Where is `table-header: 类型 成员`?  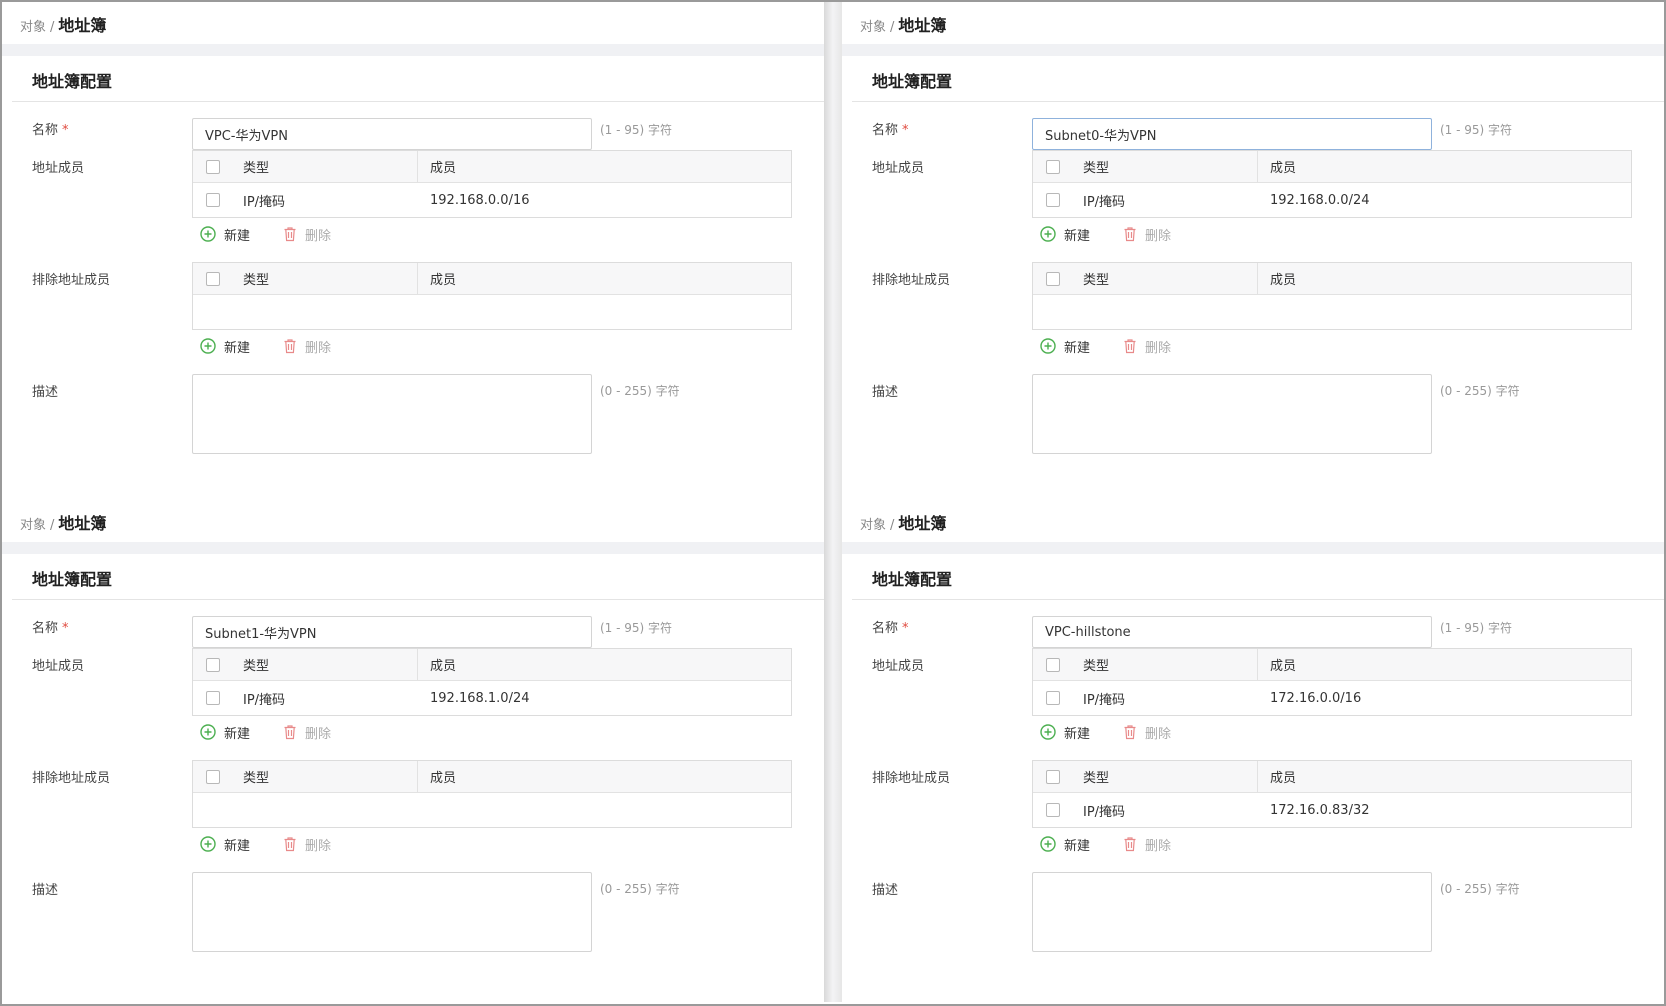 table-header: 类型 成员 is located at coordinates (1332, 279).